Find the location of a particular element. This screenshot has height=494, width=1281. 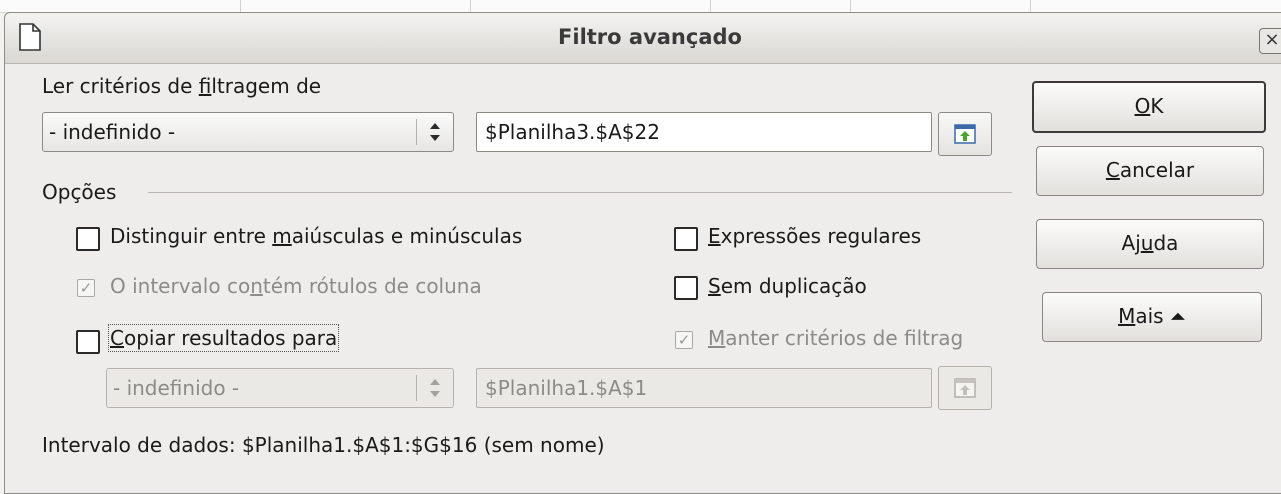

case-sensitive-label: Distinguir entre maiúsculas e minúsculas is located at coordinates (316, 236).